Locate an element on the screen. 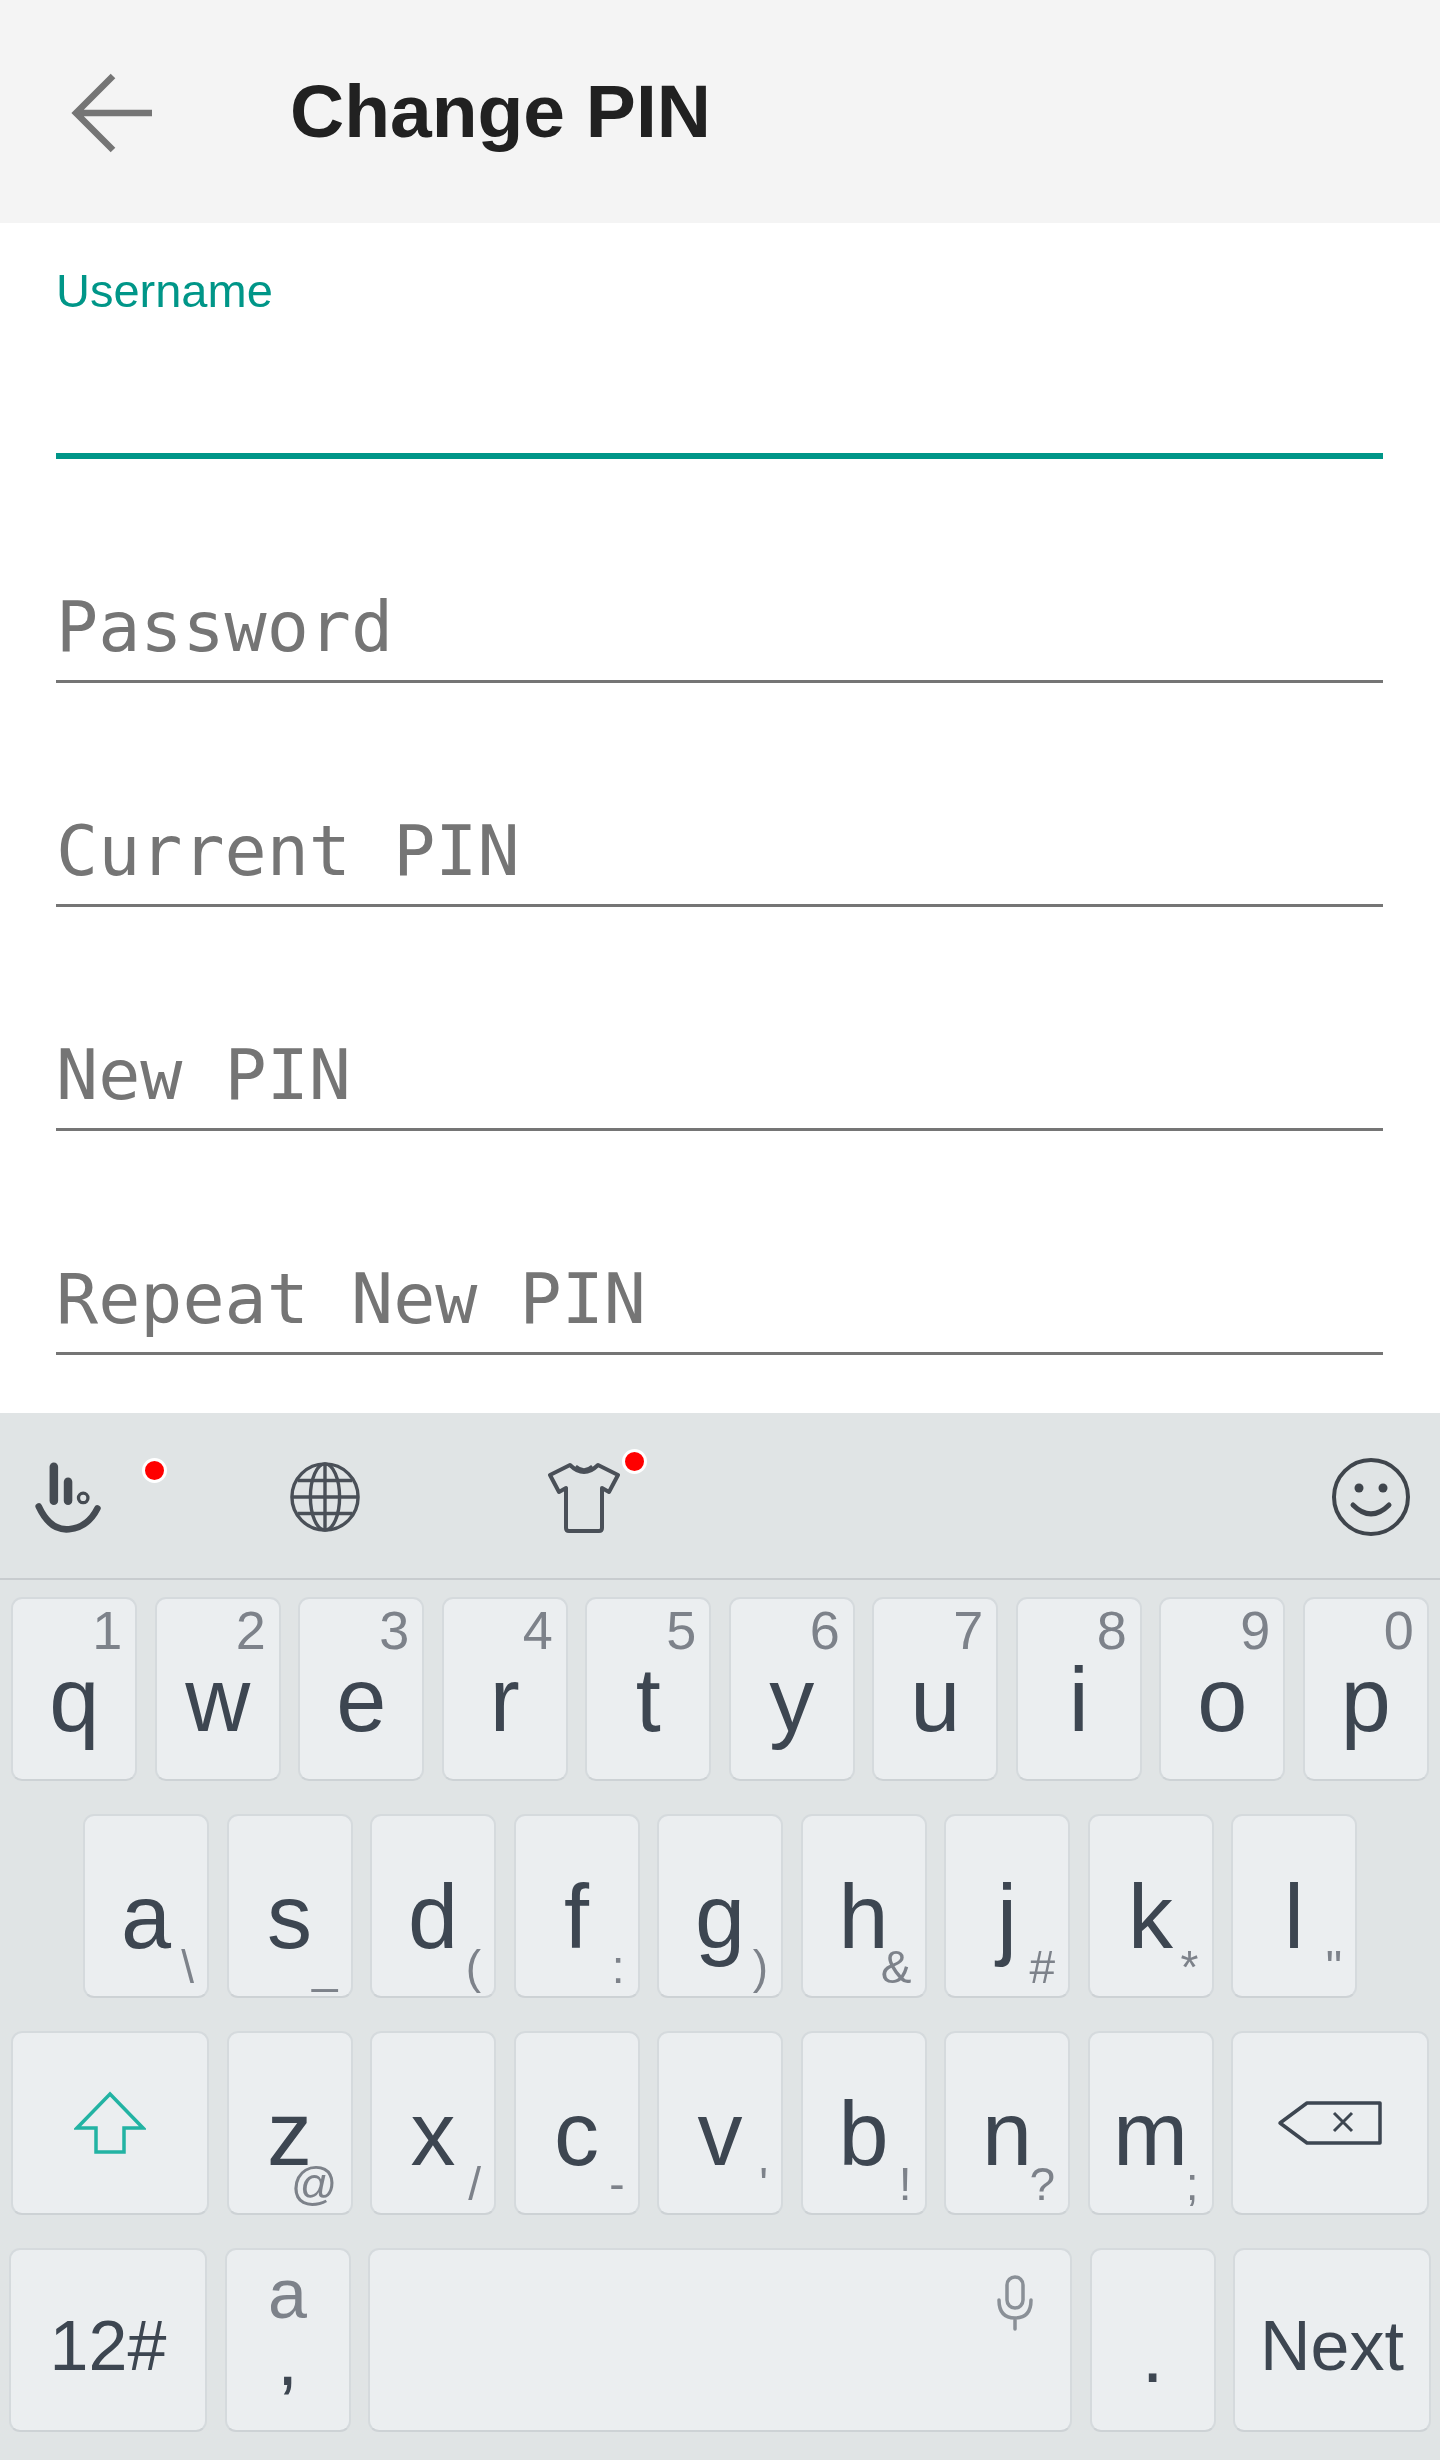 The width and height of the screenshot is (1440, 2460). letter-key: e 3 is located at coordinates (361, 1689).